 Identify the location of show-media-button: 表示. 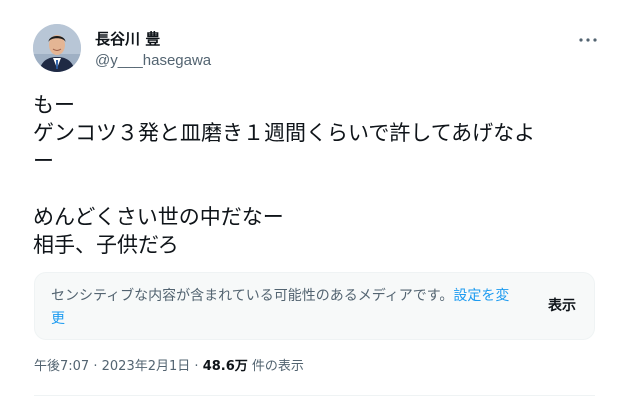
(562, 306).